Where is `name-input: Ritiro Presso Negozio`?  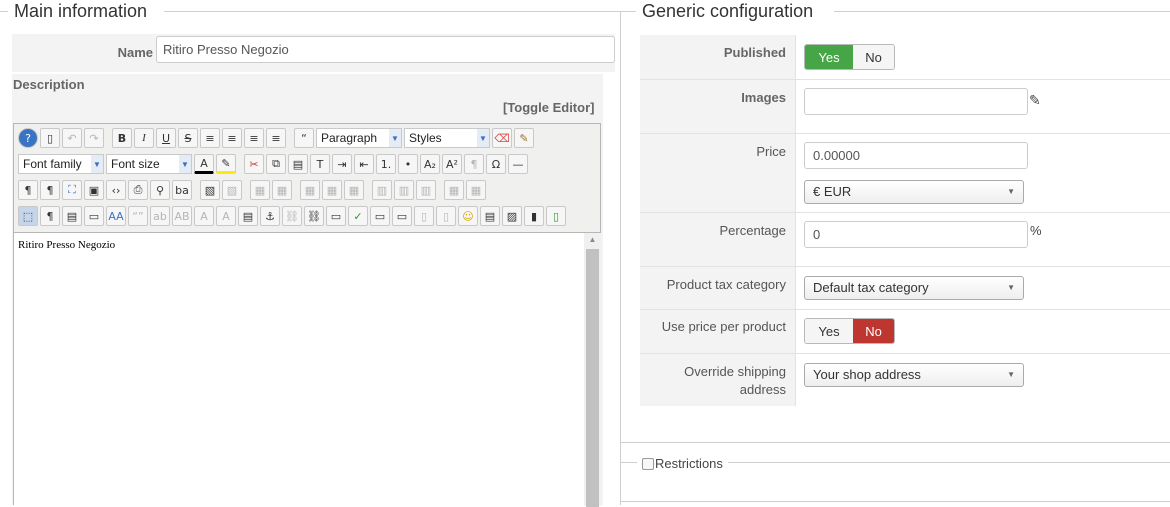 name-input: Ritiro Presso Negozio is located at coordinates (385, 49).